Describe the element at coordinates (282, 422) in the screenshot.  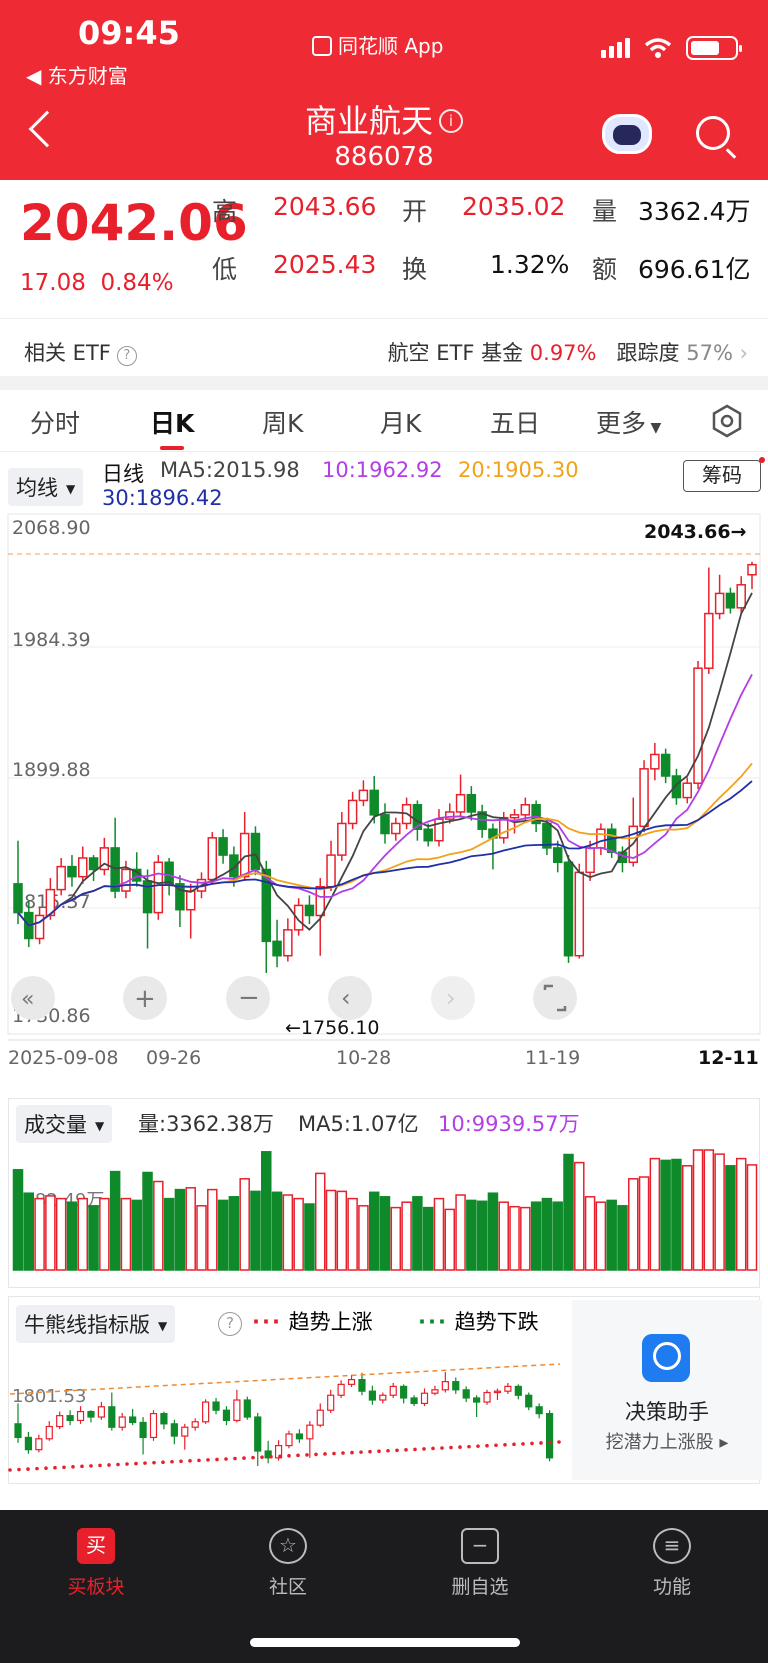
I see `tab-weekly-k: 周K` at that location.